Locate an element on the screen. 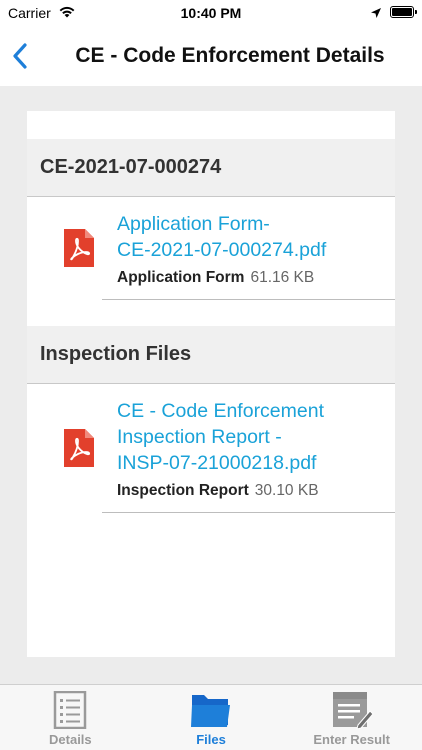 The height and width of the screenshot is (750, 422). tab-label: Details is located at coordinates (70, 739).